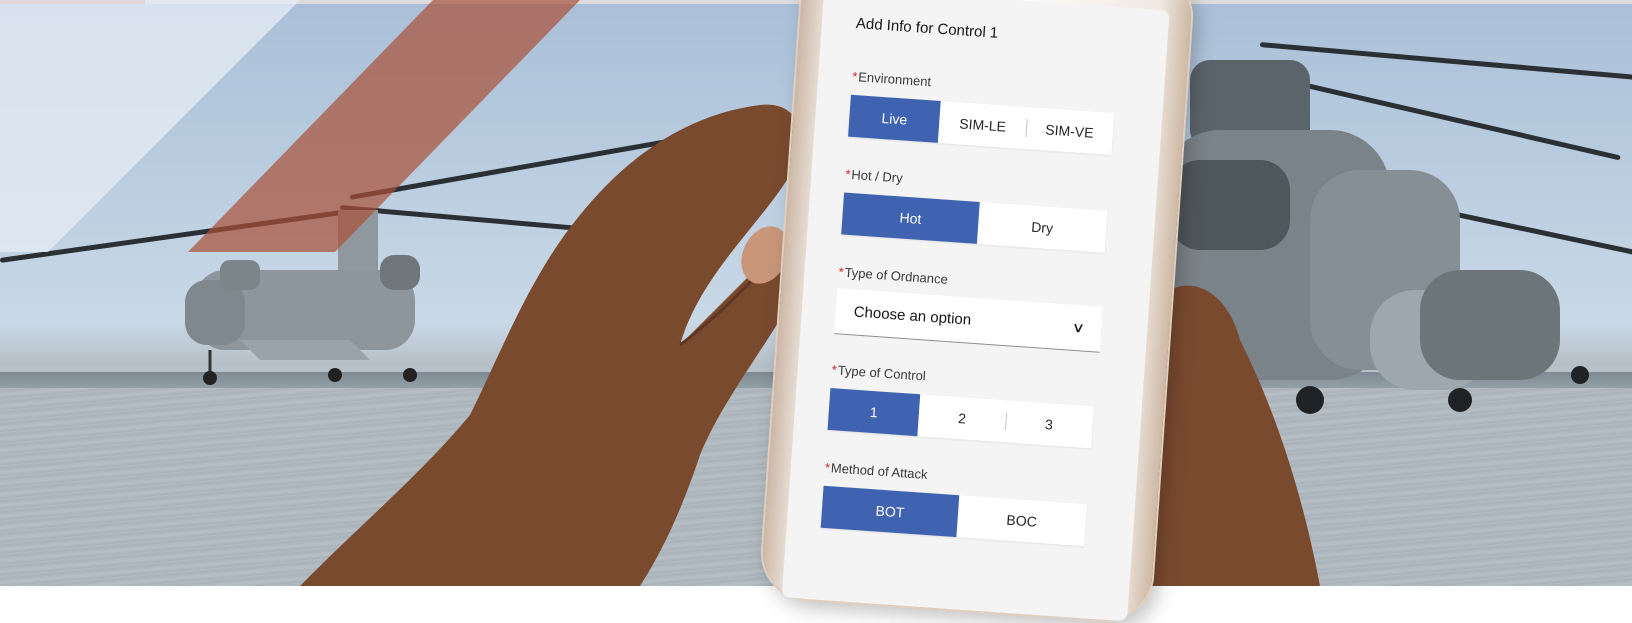 Image resolution: width=1632 pixels, height=623 pixels. What do you see at coordinates (1021, 520) in the screenshot?
I see `attack-method-option-boc: BOC` at bounding box center [1021, 520].